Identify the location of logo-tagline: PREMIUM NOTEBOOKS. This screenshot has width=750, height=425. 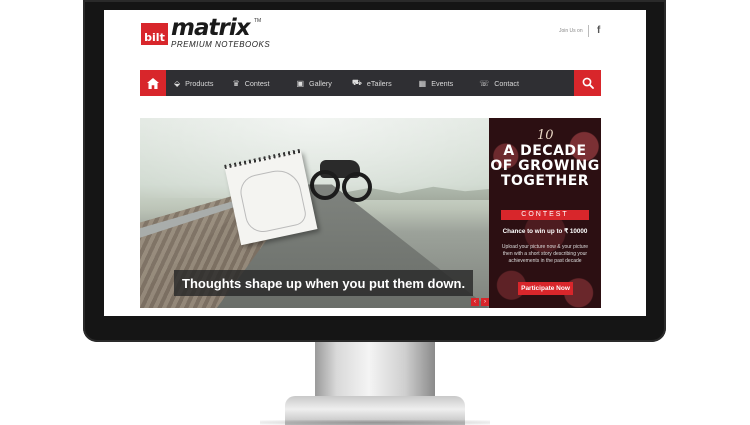
(221, 44).